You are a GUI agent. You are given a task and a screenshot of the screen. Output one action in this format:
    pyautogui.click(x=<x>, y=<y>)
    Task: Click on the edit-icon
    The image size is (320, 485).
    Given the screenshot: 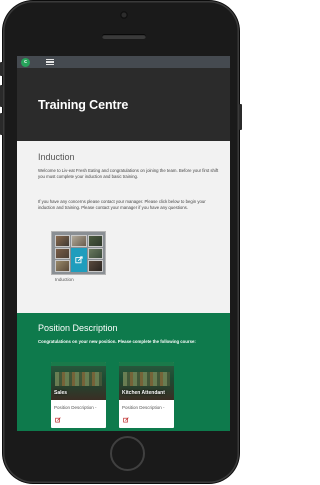 What is the action you would take?
    pyautogui.click(x=79, y=260)
    